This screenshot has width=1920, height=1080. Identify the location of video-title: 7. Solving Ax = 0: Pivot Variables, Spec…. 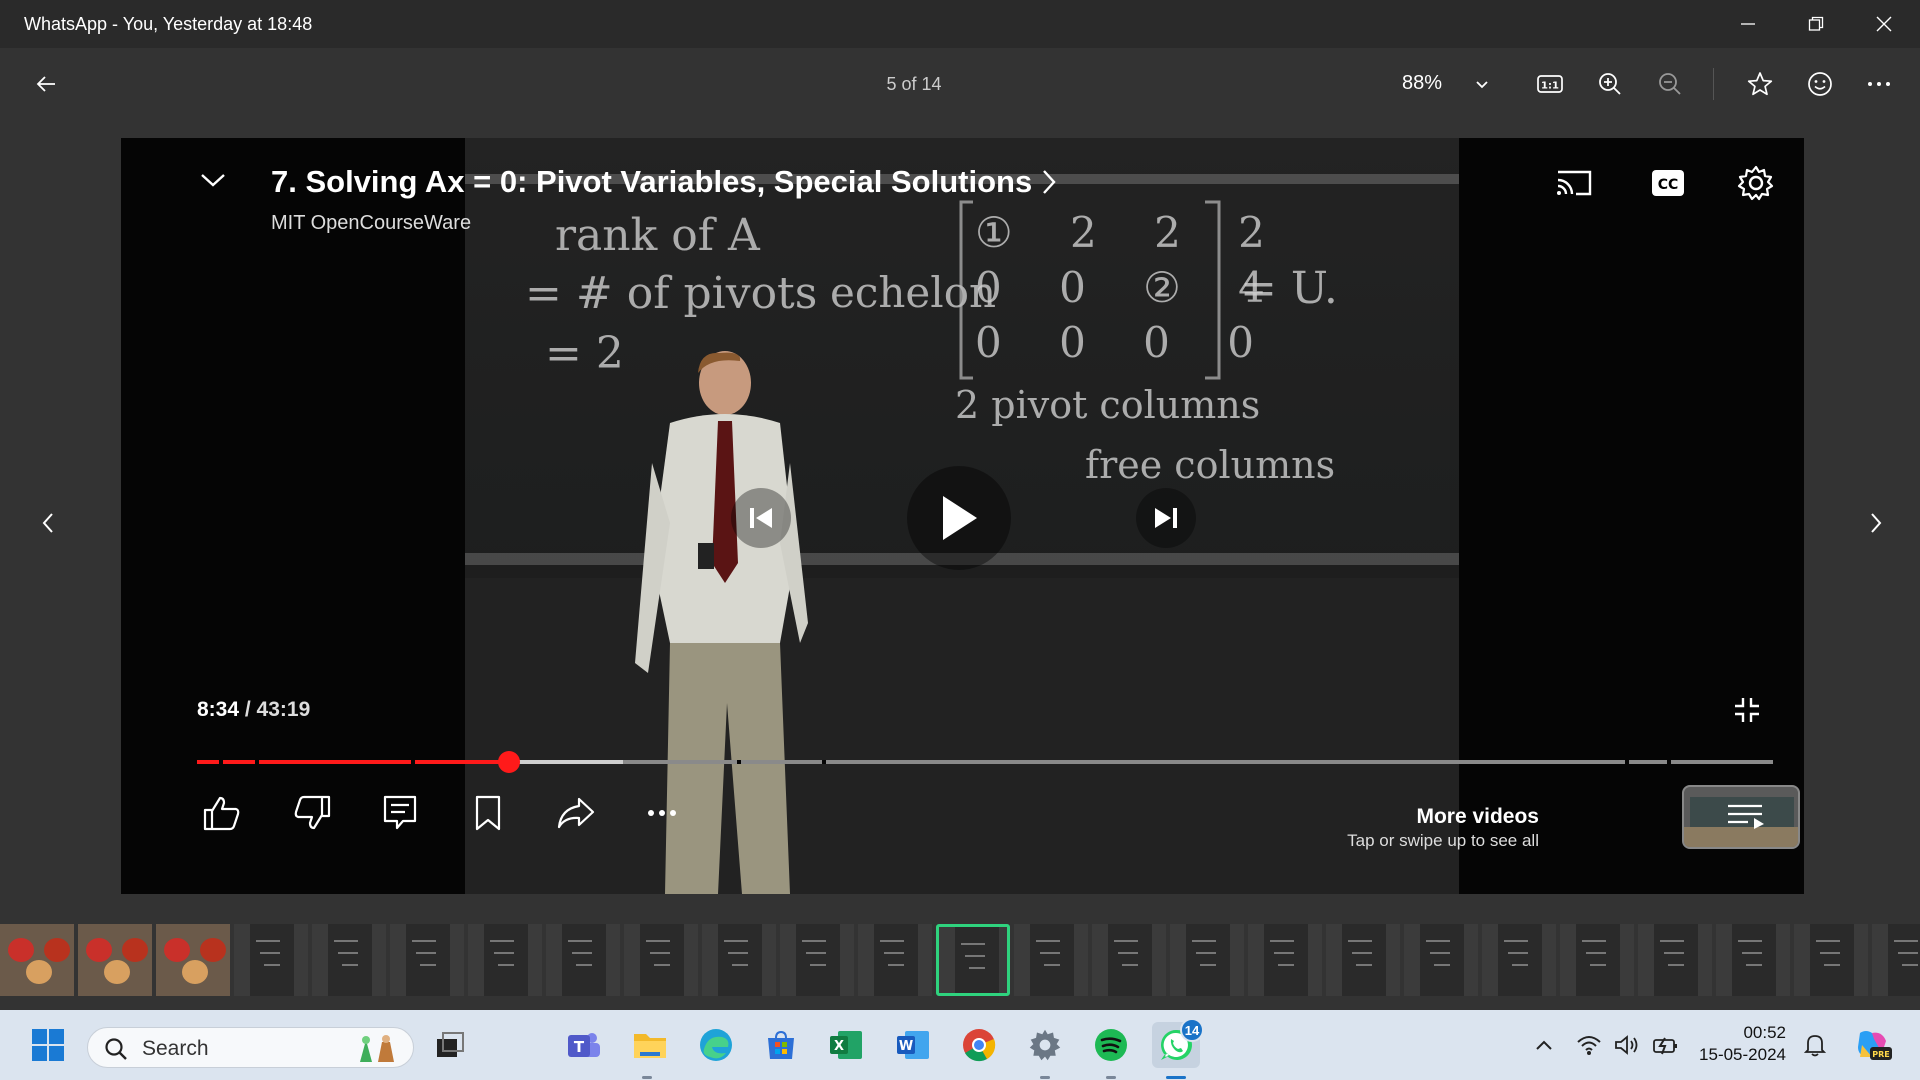
(651, 182).